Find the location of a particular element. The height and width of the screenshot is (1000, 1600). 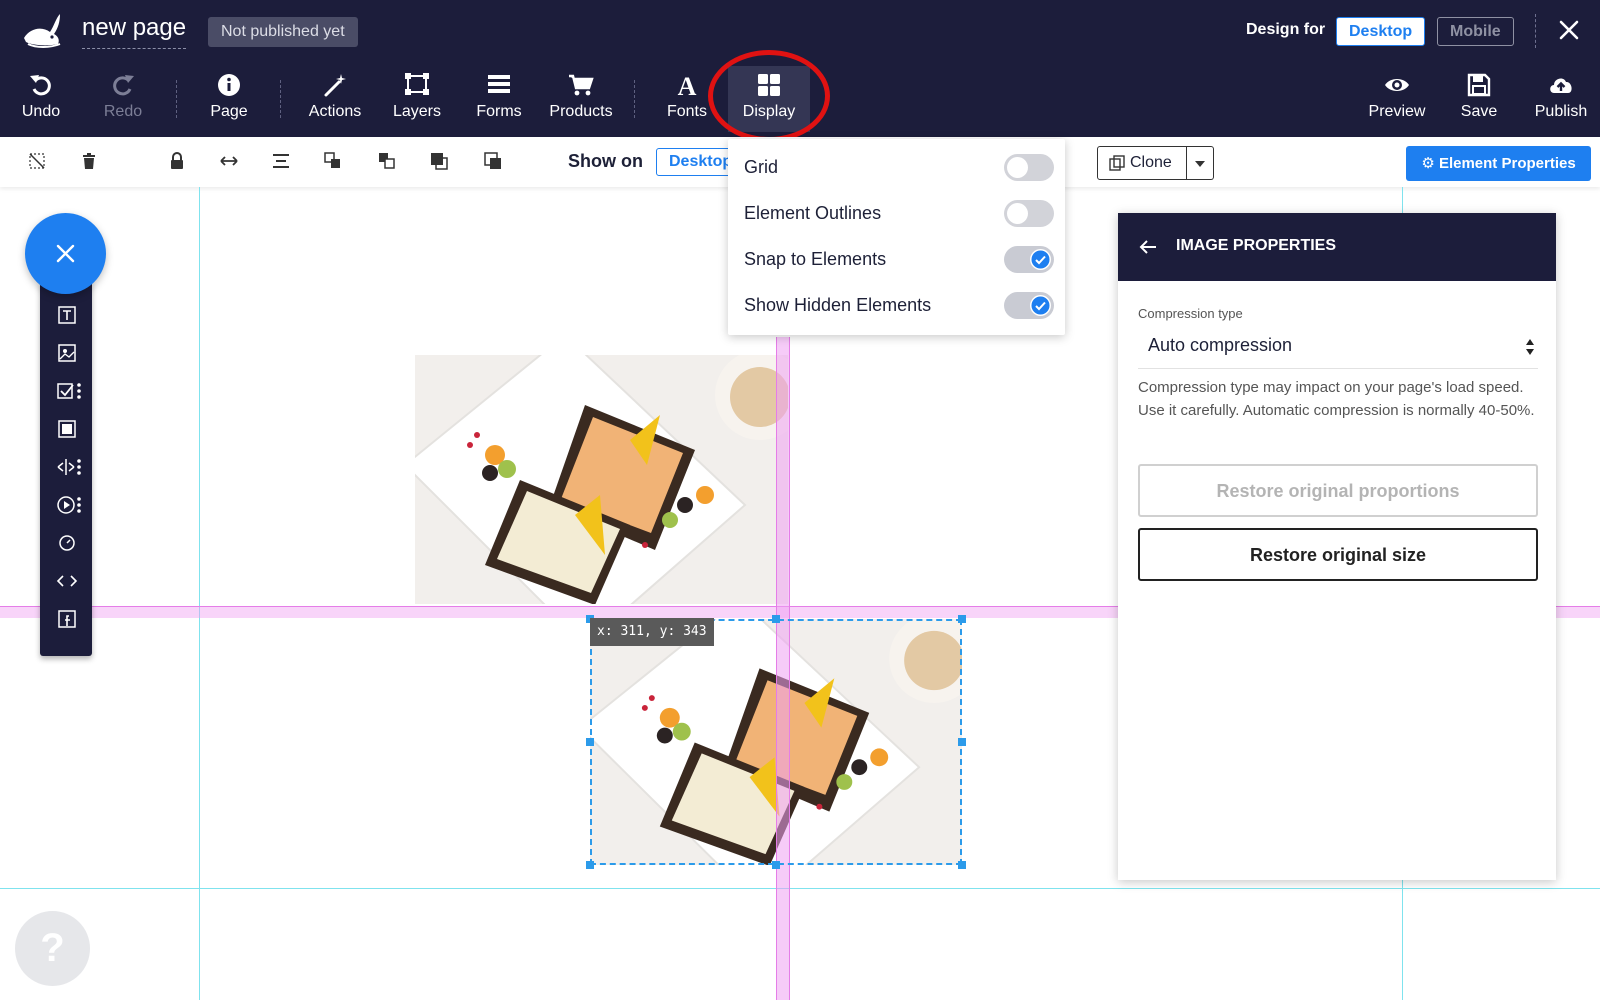

option-label: Snap to Elements is located at coordinates (815, 259).